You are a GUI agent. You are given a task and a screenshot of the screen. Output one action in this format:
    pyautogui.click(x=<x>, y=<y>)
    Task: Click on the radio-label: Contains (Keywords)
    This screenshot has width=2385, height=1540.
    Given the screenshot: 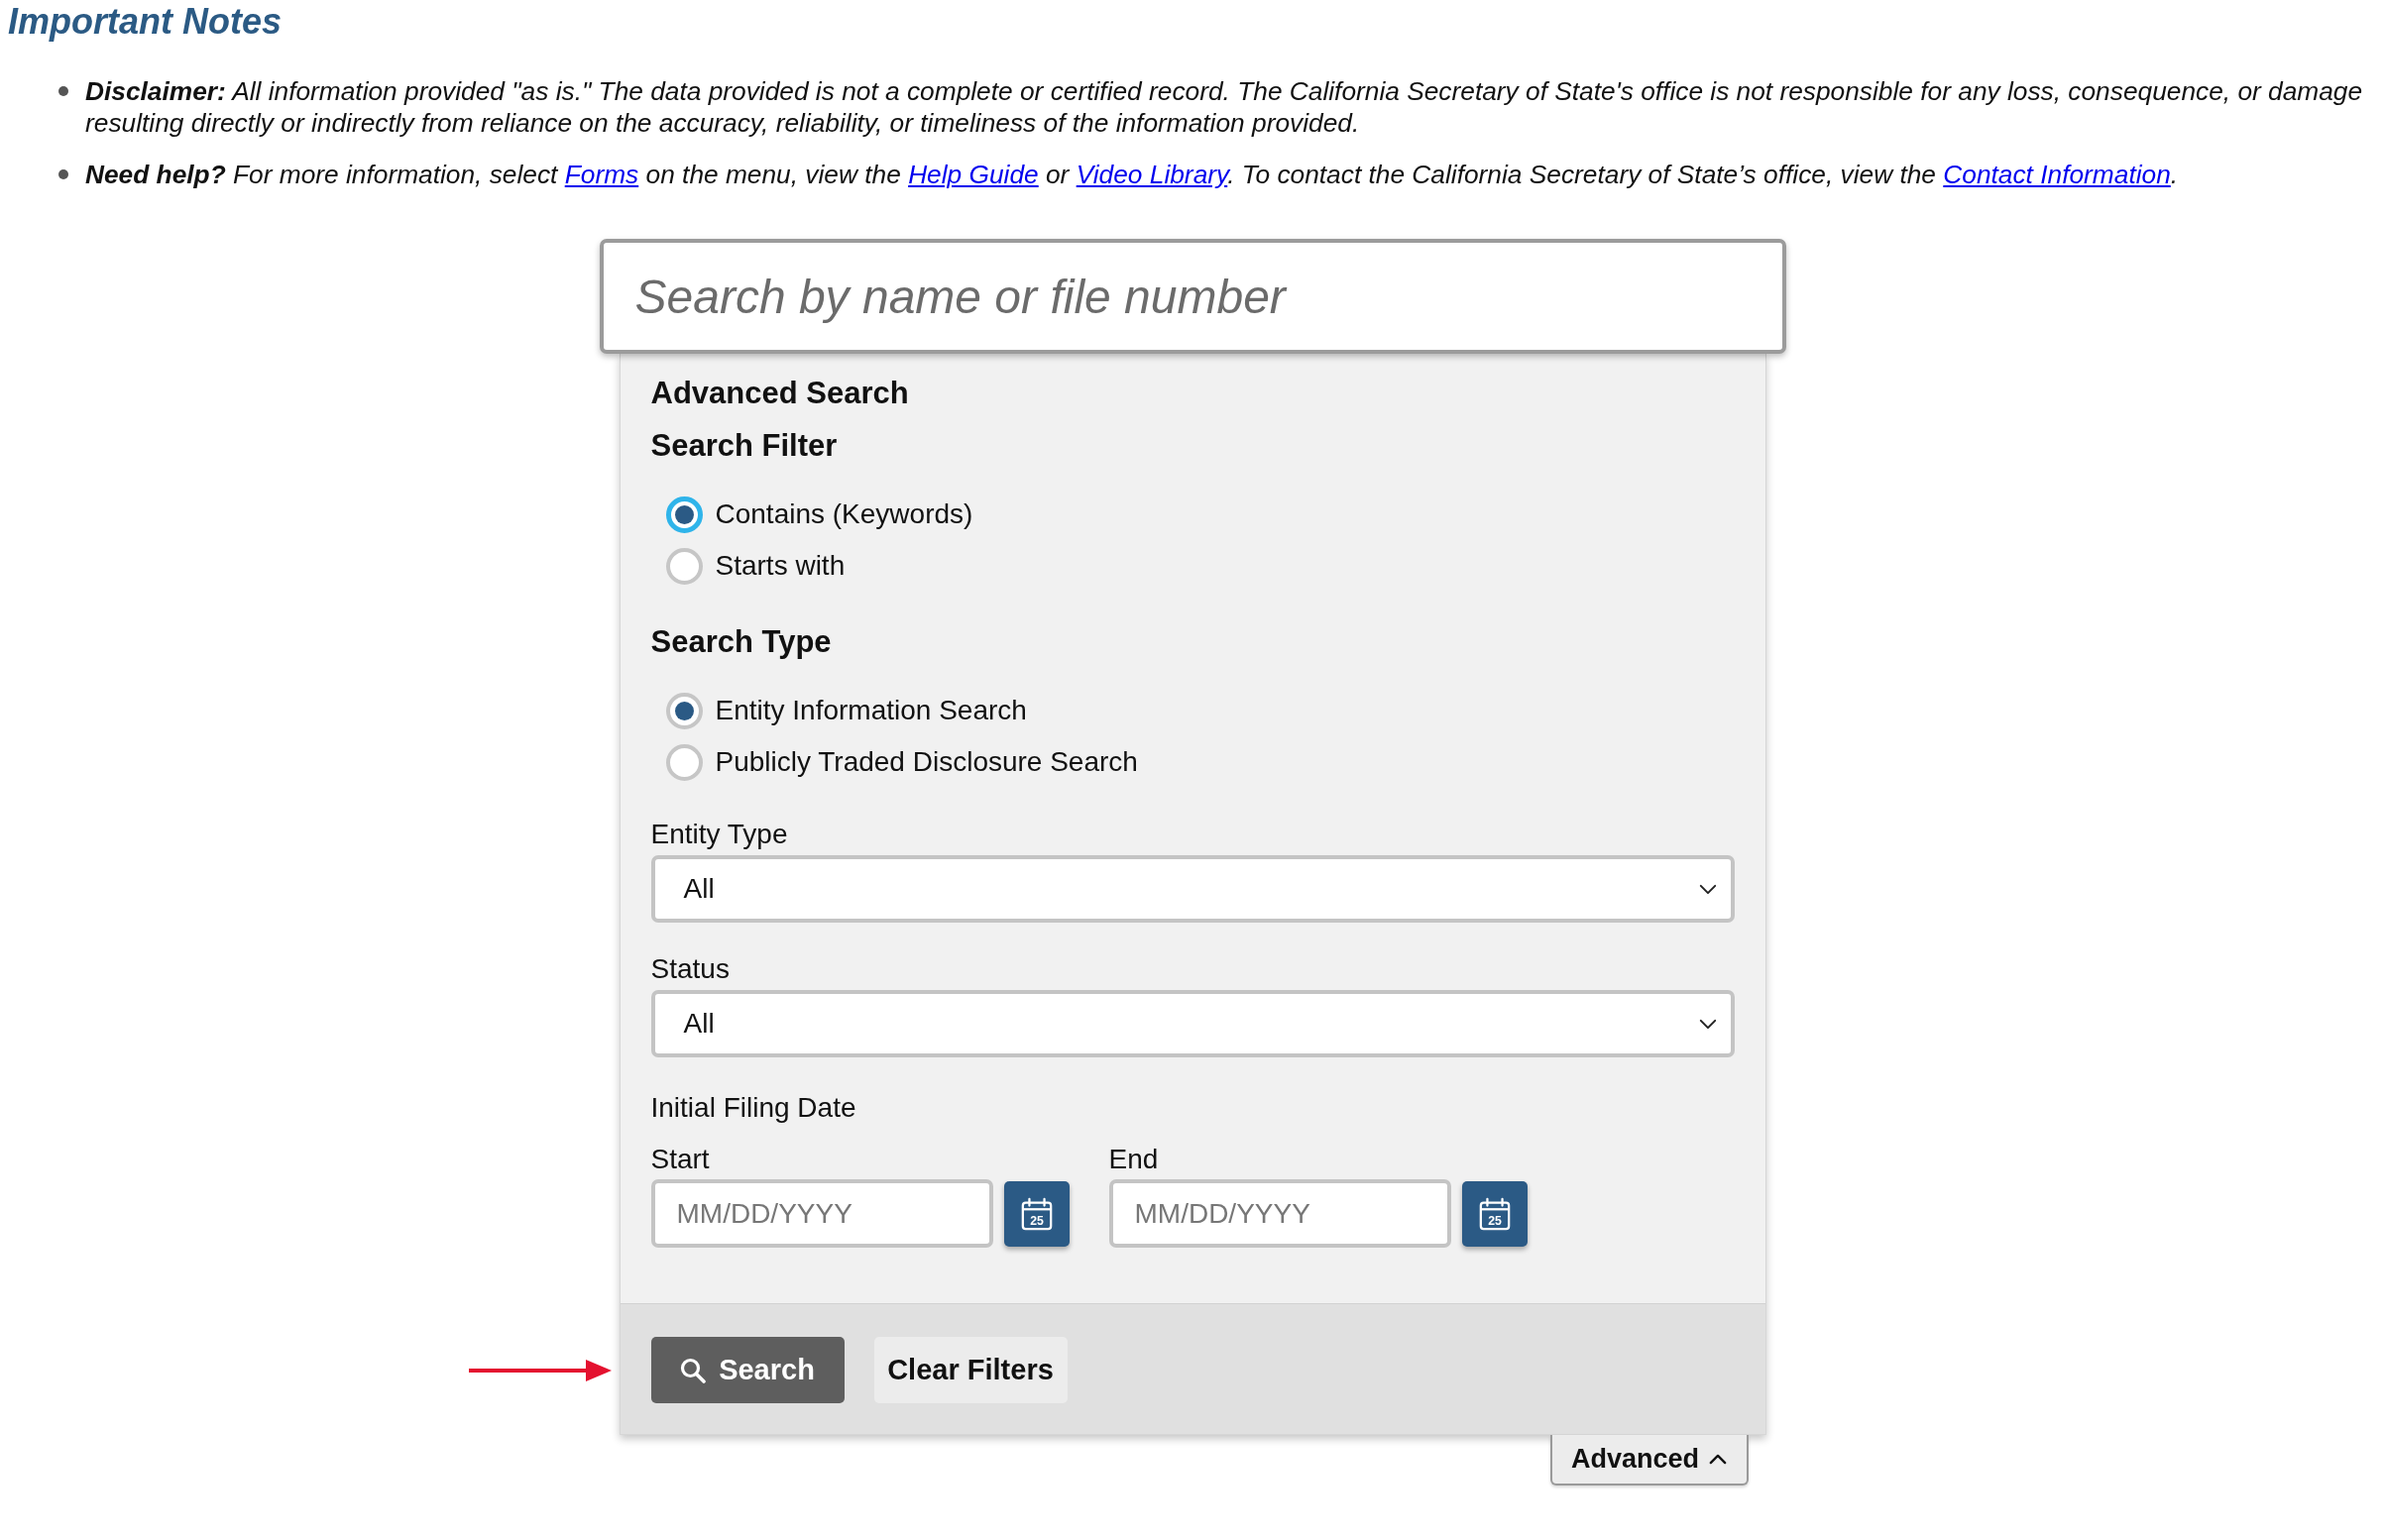 What is the action you would take?
    pyautogui.click(x=844, y=514)
    